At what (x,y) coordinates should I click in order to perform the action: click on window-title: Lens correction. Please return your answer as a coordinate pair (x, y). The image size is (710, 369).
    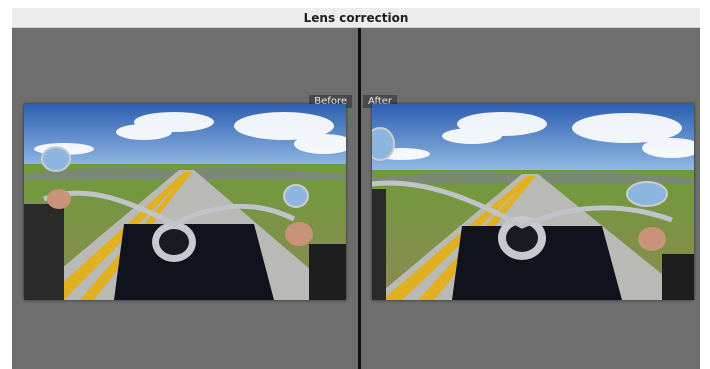
    Looking at the image, I should click on (356, 17).